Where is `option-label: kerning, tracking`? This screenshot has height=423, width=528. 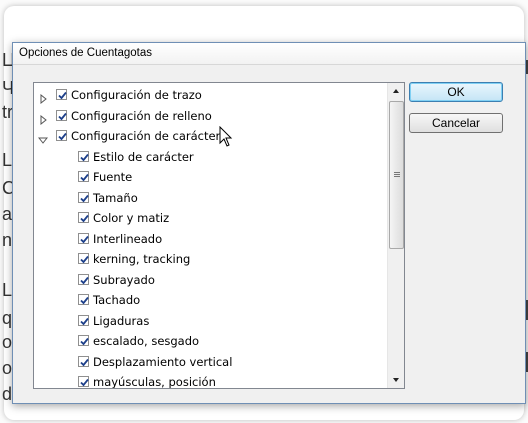
option-label: kerning, tracking is located at coordinates (142, 259).